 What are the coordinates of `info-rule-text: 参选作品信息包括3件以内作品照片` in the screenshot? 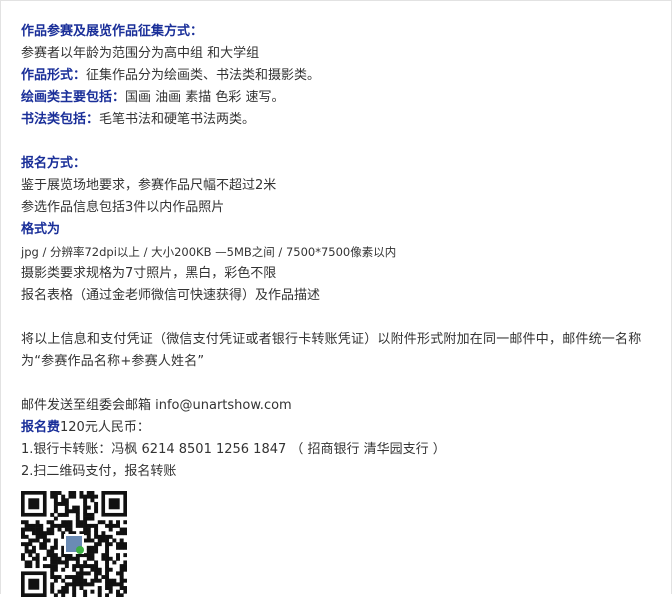 It's located at (123, 207).